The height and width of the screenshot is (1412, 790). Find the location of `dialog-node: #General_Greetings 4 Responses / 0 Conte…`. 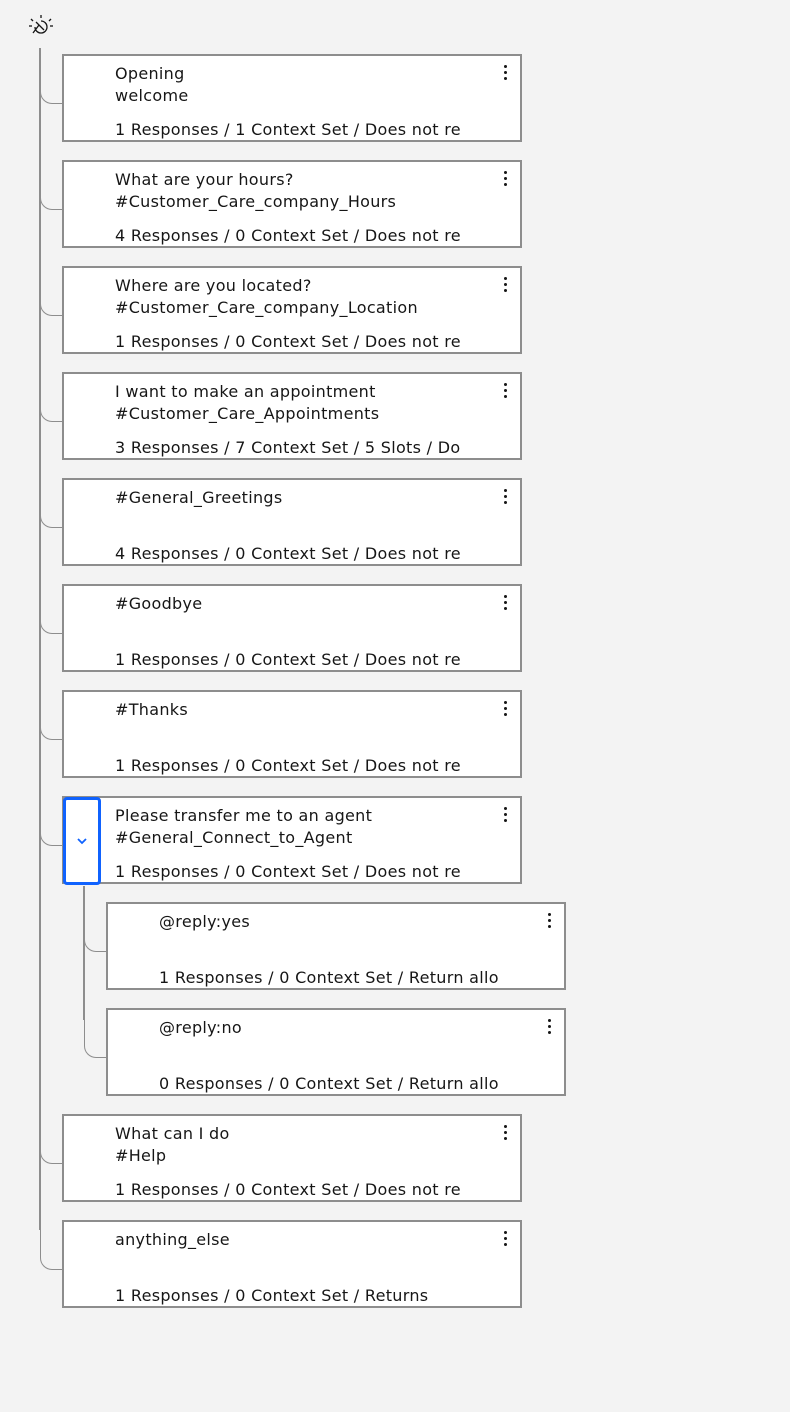

dialog-node: #General_Greetings 4 Responses / 0 Conte… is located at coordinates (292, 522).